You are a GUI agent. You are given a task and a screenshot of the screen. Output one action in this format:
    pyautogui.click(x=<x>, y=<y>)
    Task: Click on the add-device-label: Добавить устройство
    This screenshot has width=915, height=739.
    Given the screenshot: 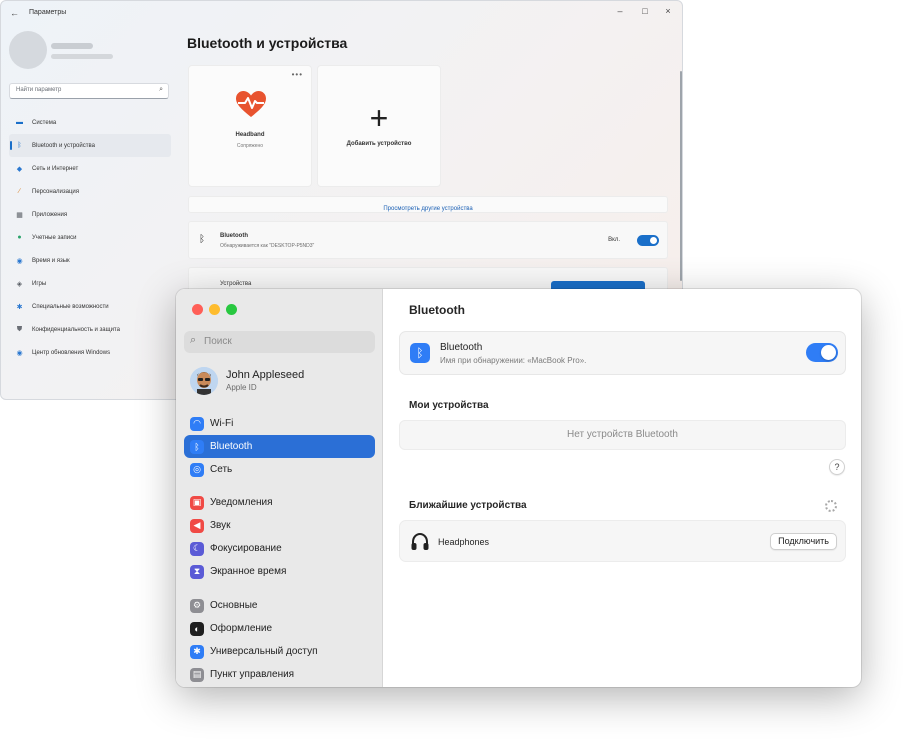 What is the action you would take?
    pyautogui.click(x=379, y=144)
    